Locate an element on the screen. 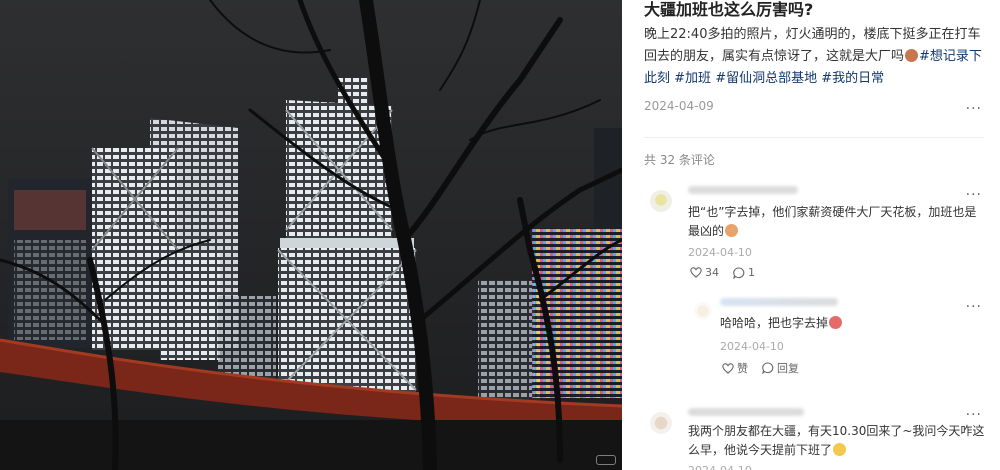 Image resolution: width=1000 pixels, height=470 pixels. comment-text: 哈哈哈，把也字去掉 is located at coordinates (850, 323).